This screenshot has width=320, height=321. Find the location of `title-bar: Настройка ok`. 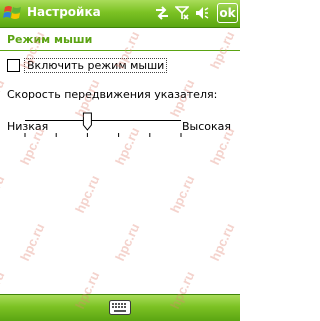

title-bar: Настройка ok is located at coordinates (120, 14).